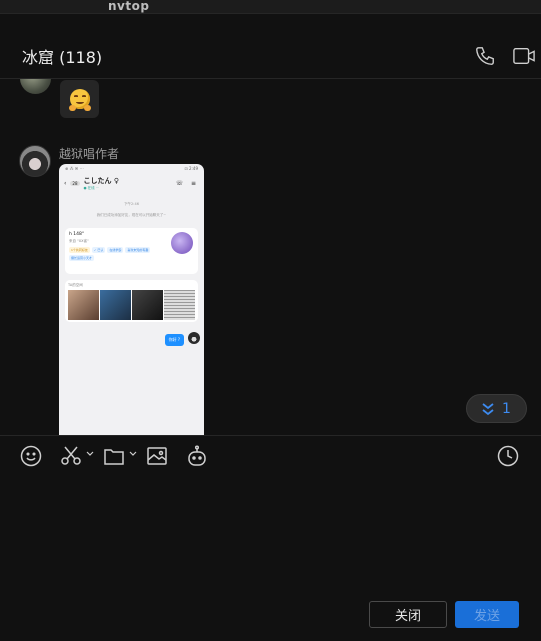 This screenshot has height=641, width=541. Describe the element at coordinates (270, 46) in the screenshot. I see `chat-header: 冰窟 (118)` at that location.